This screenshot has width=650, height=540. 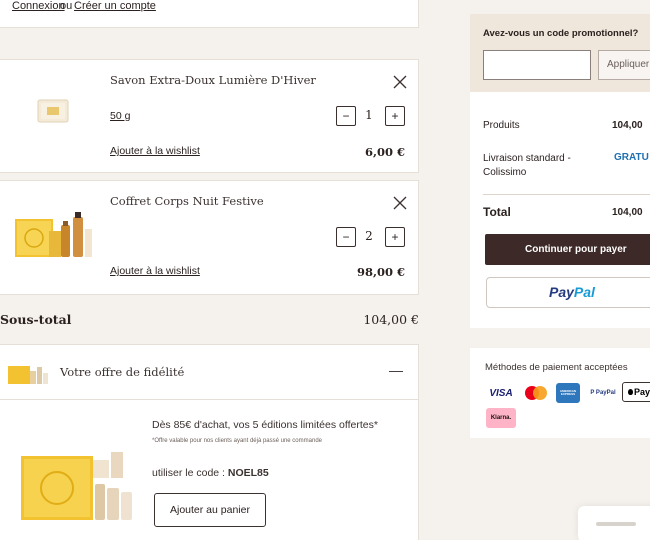 I want to click on promo-code-hint: utiliser le code : NOEL85, so click(x=210, y=473).